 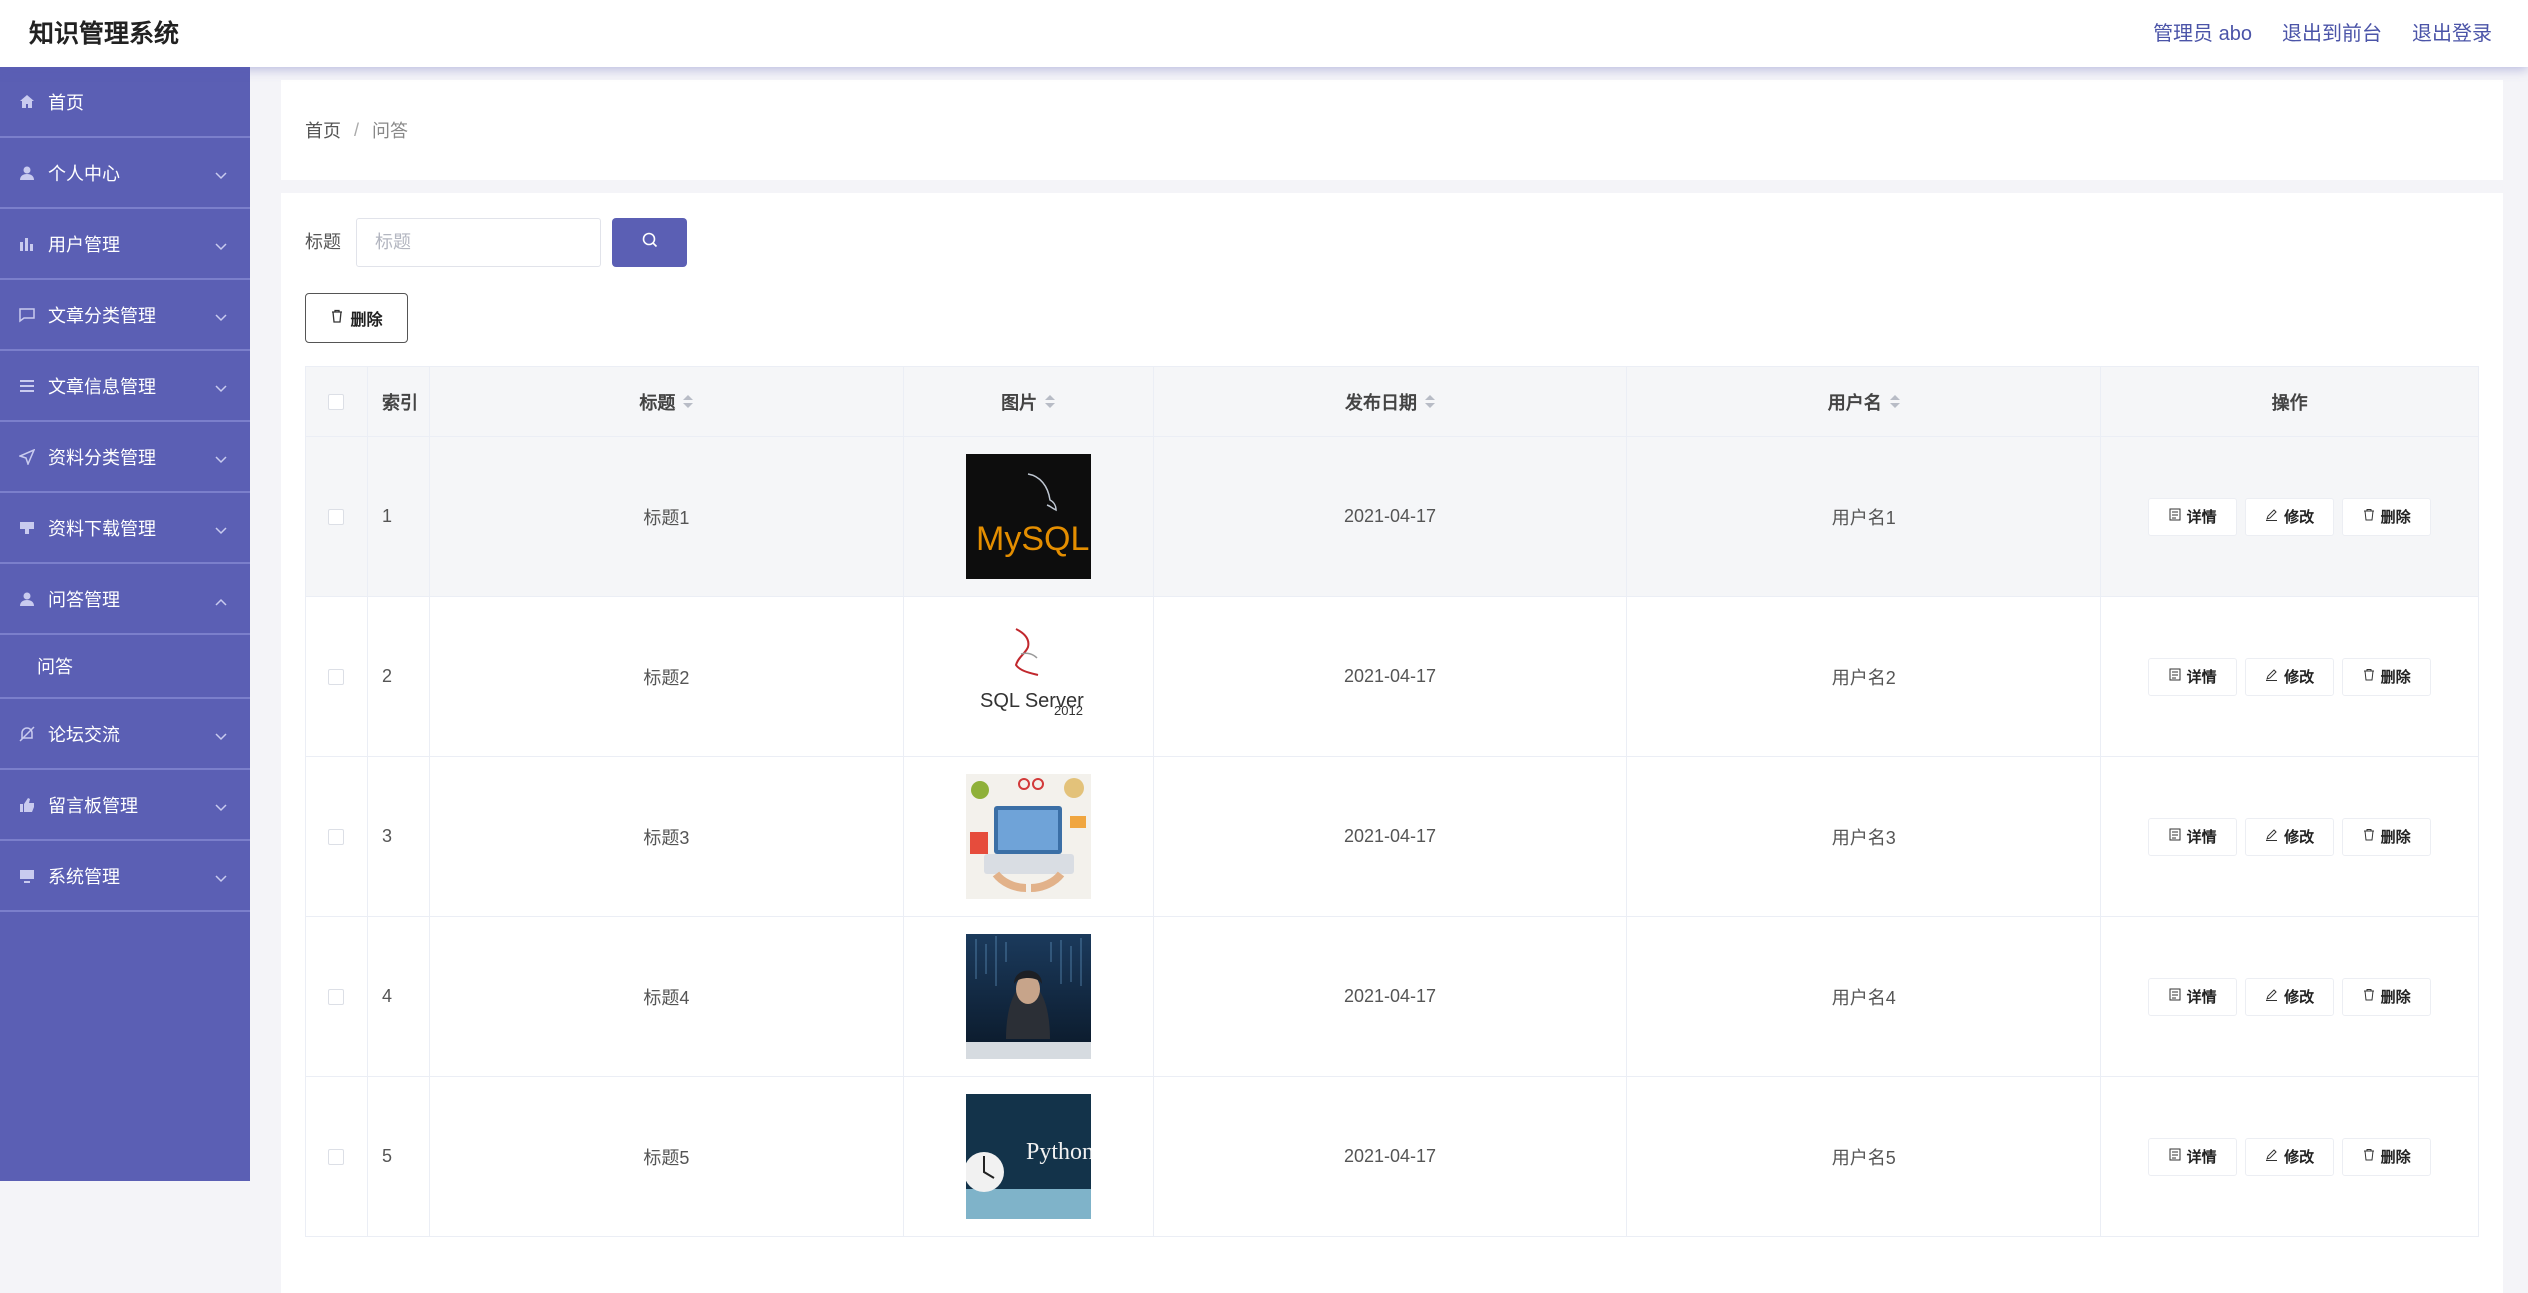 What do you see at coordinates (125, 102) in the screenshot?
I see `sidebar-item-home: 首页` at bounding box center [125, 102].